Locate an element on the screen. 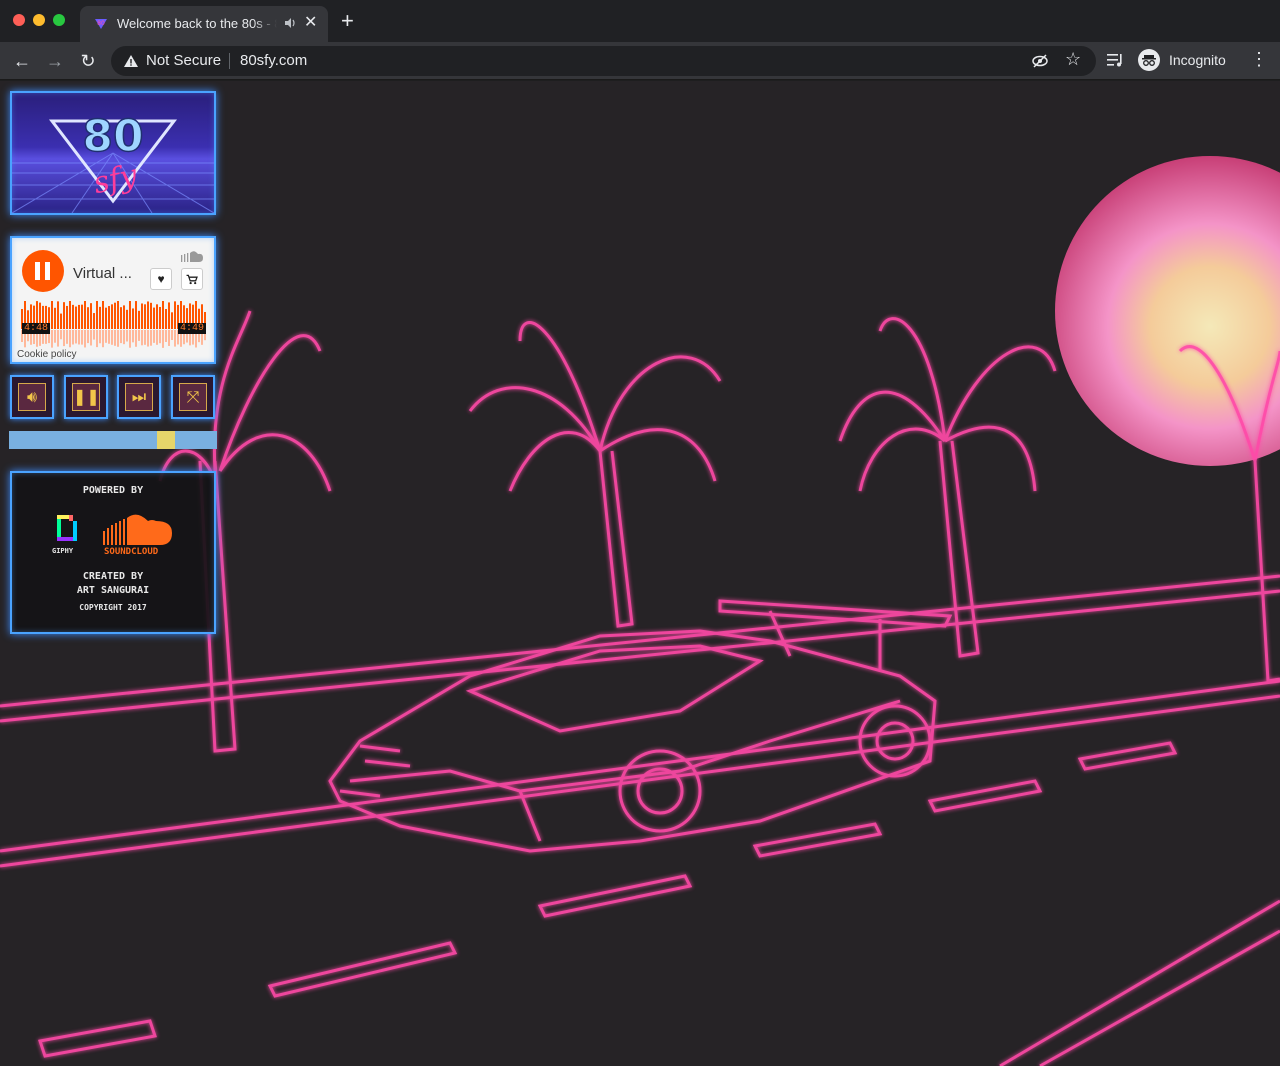 Image resolution: width=1280 pixels, height=1066 pixels. soundcloud-icon is located at coordinates (192, 256).